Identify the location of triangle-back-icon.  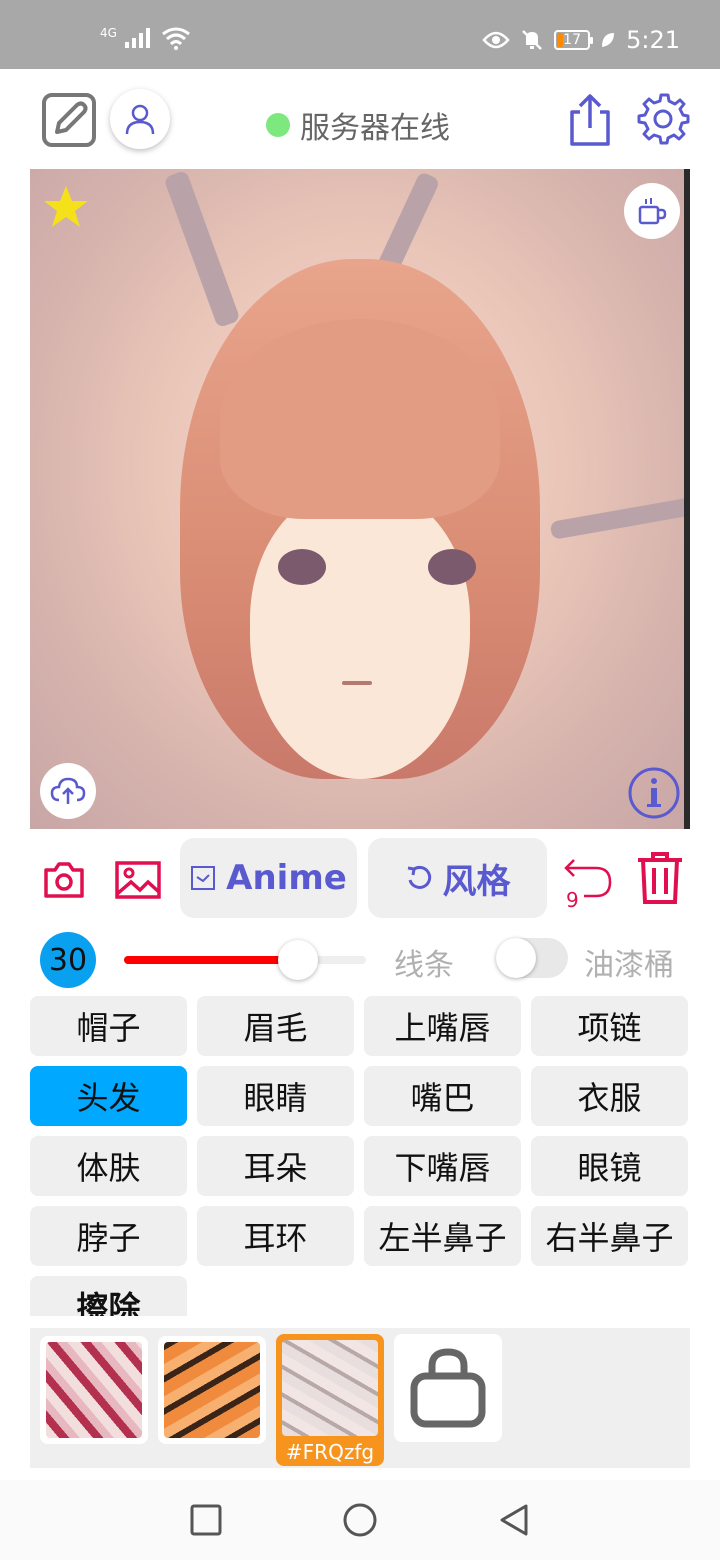
(514, 1520).